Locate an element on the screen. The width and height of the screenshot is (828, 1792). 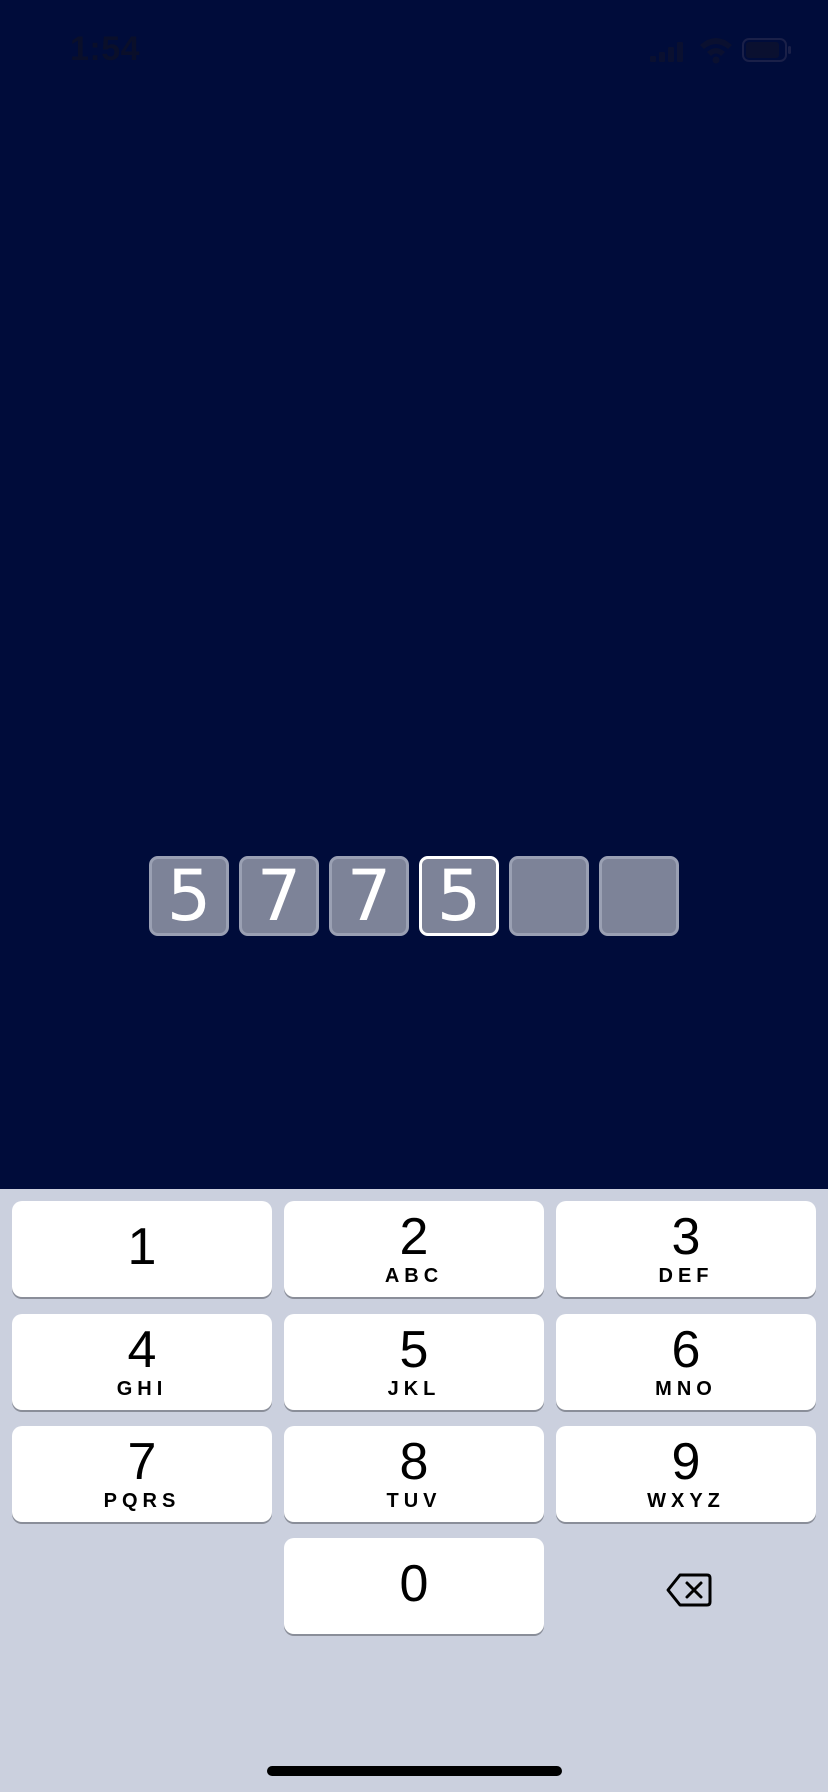
key-digit: 3 is located at coordinates (686, 1237).